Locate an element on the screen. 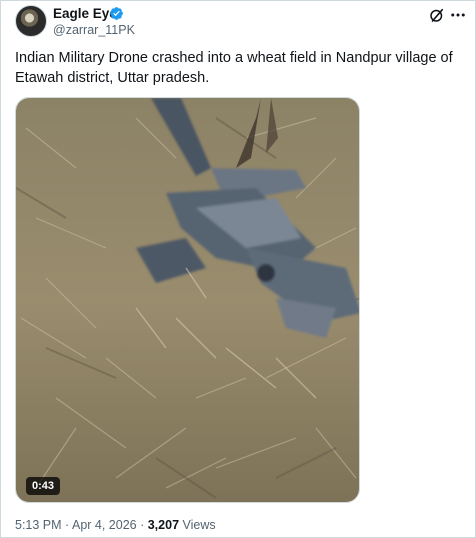 The height and width of the screenshot is (538, 476). tweet-time: 5:13 PM is located at coordinates (38, 525).